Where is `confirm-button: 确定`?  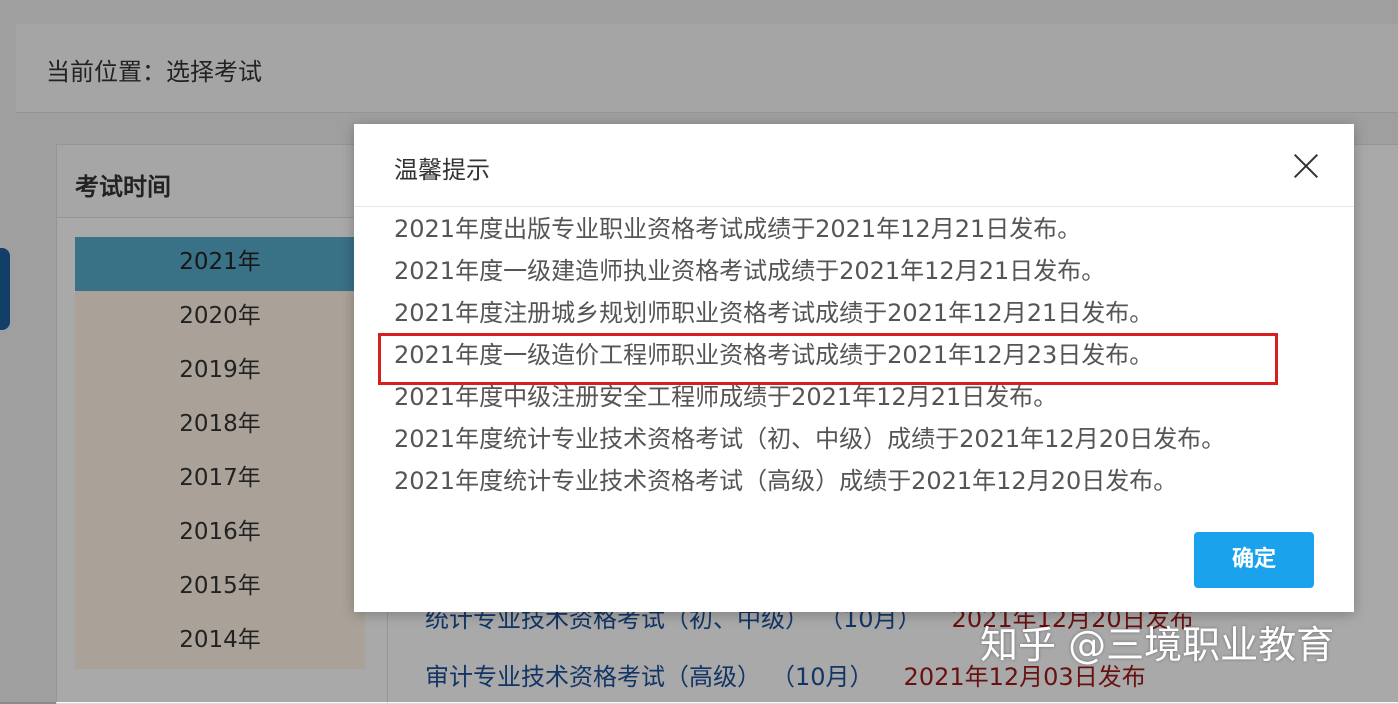
confirm-button: 确定 is located at coordinates (1254, 560).